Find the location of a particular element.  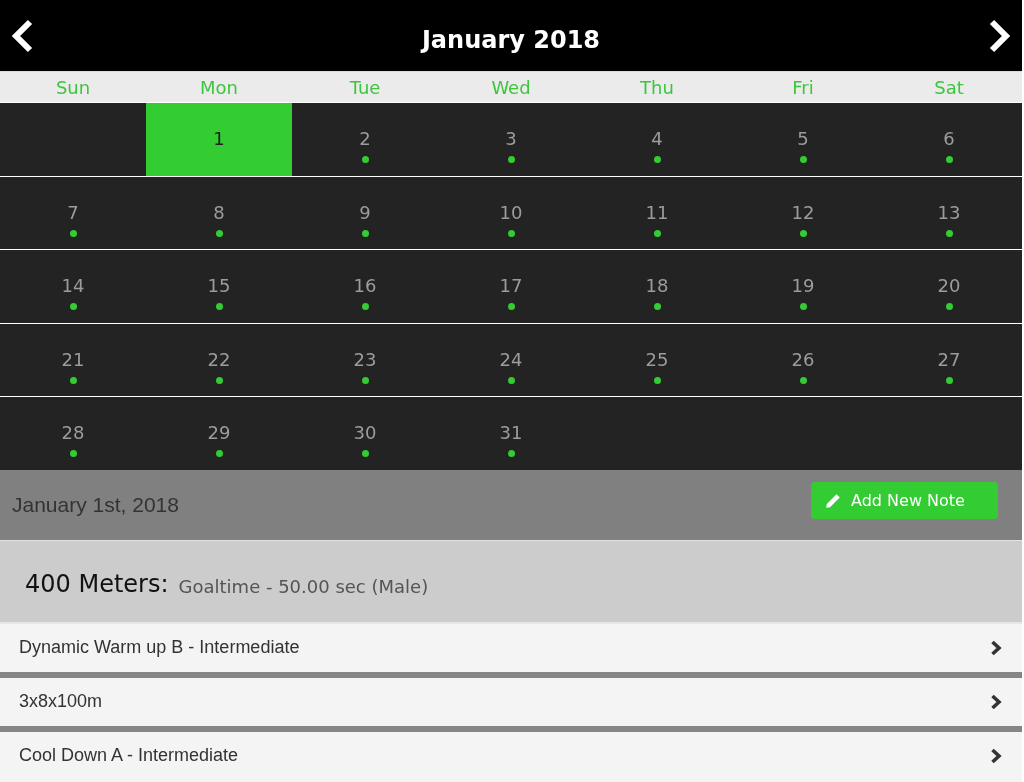

pencil-icon is located at coordinates (833, 500).